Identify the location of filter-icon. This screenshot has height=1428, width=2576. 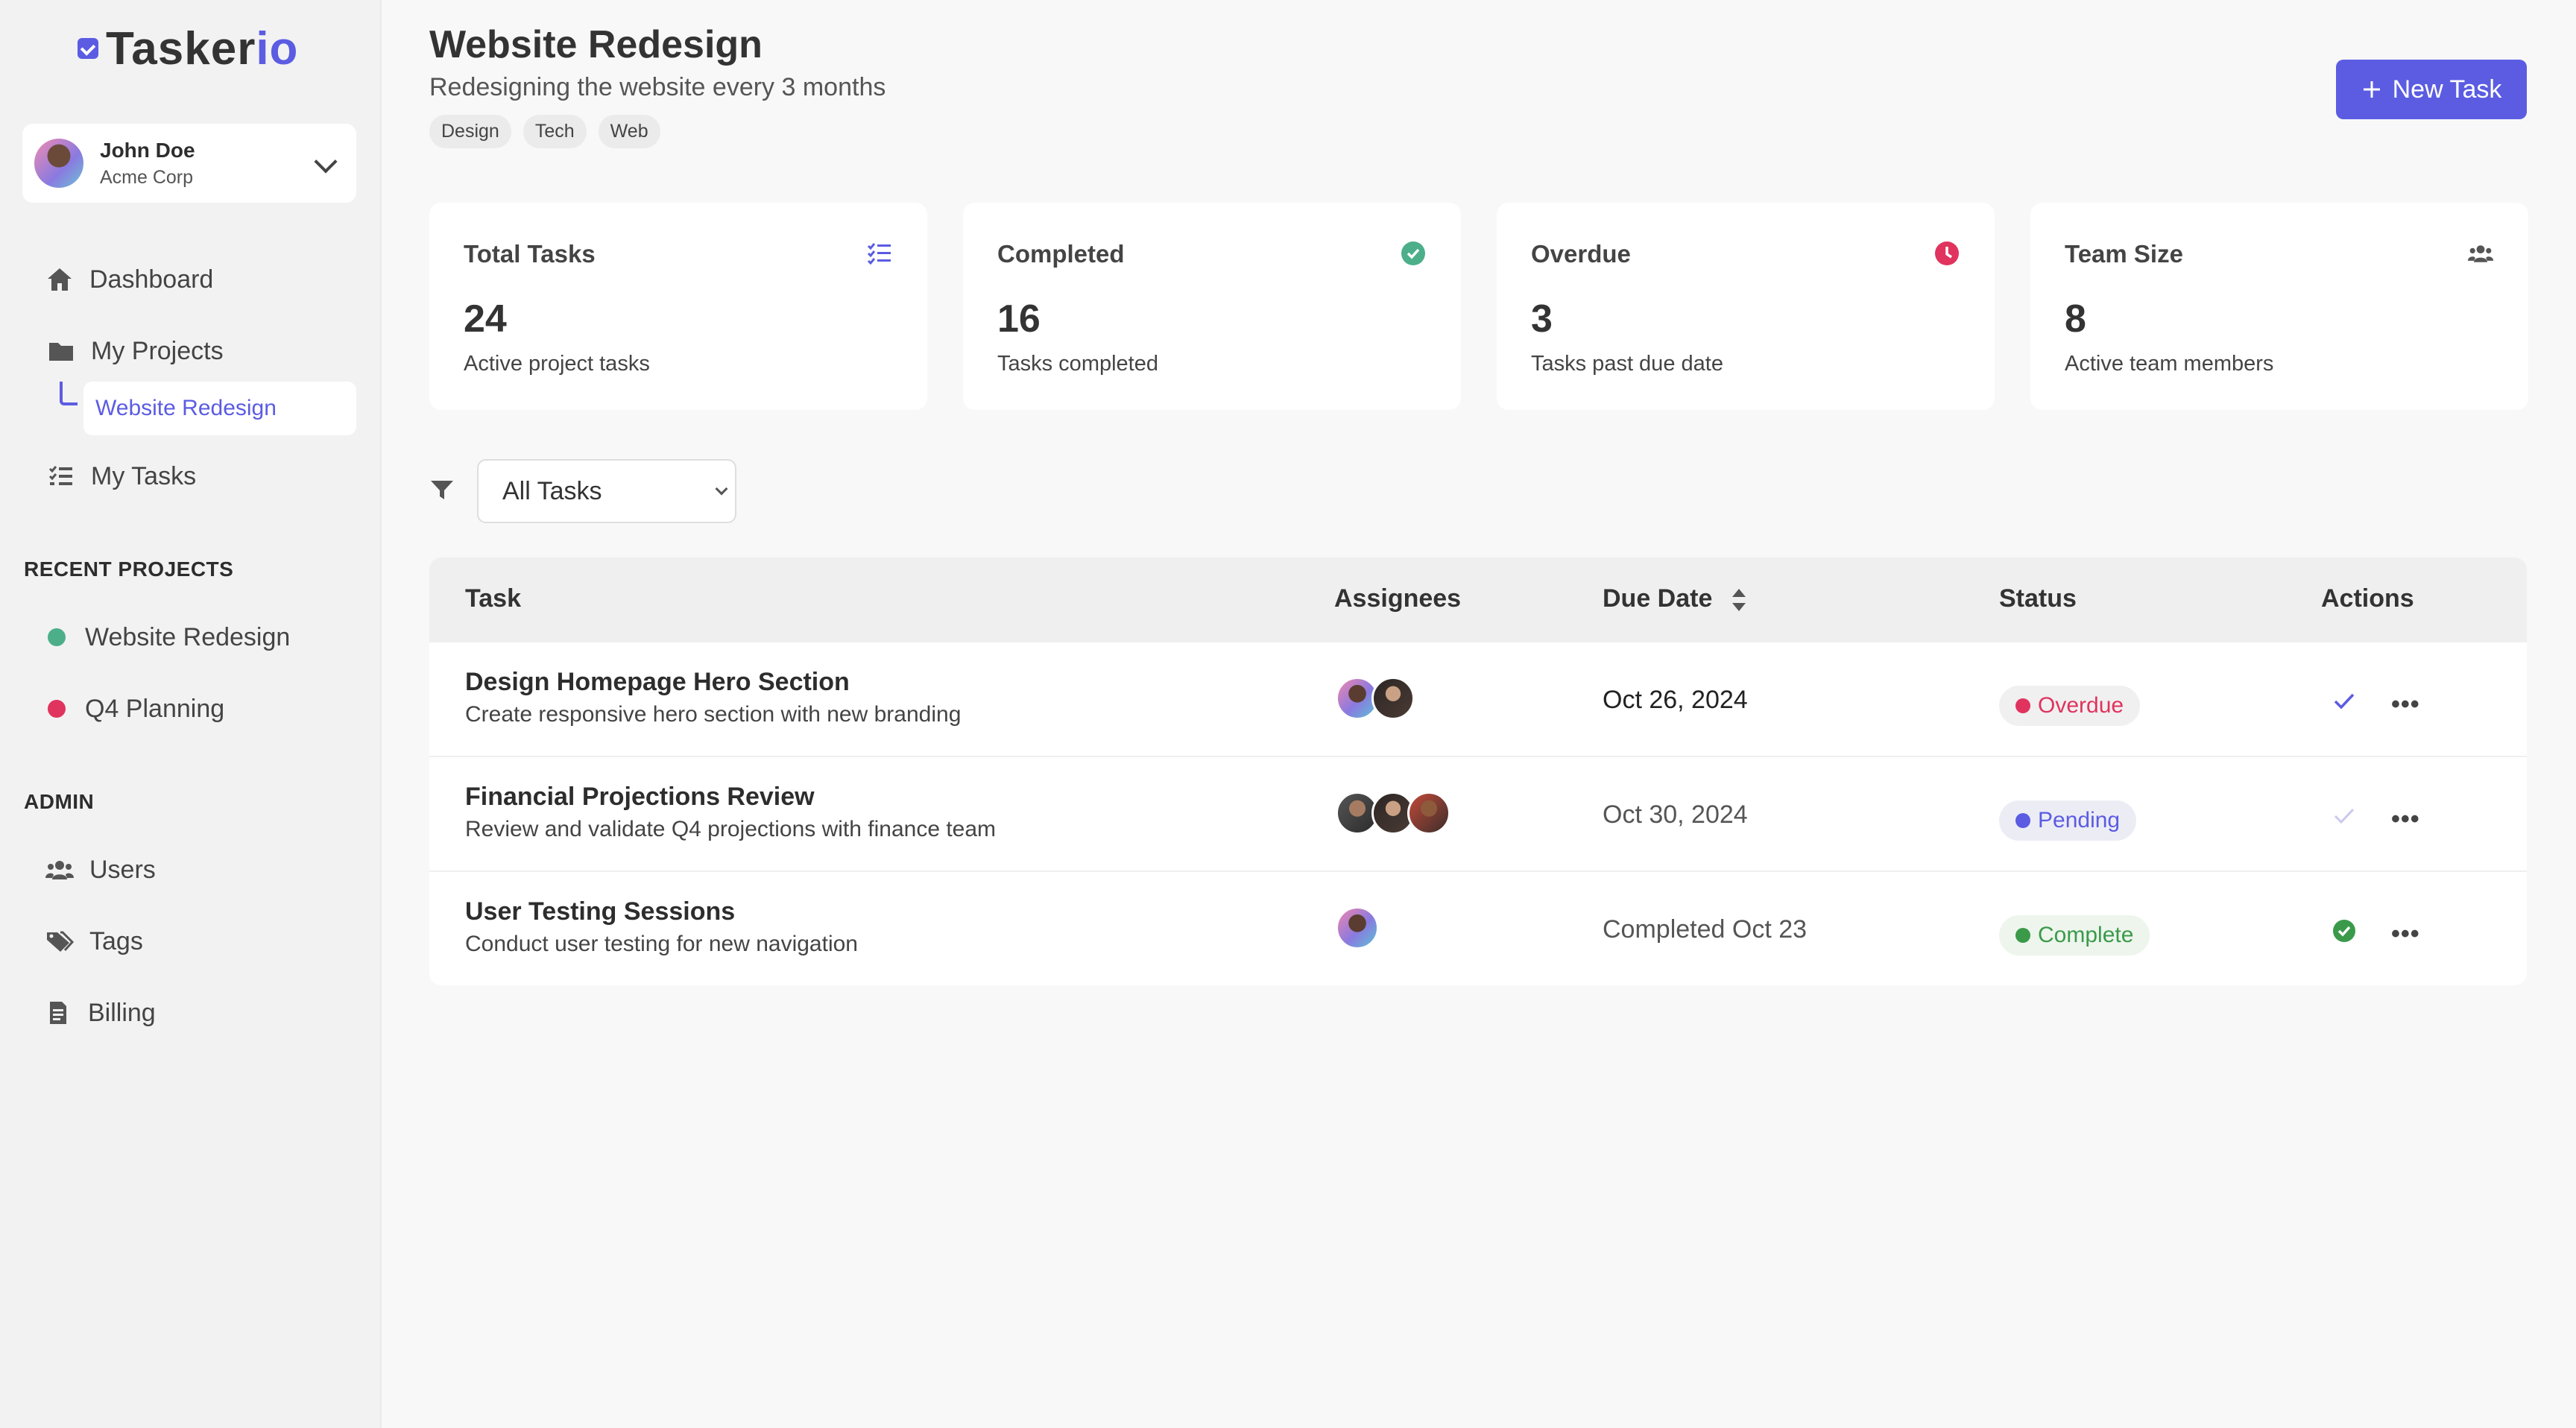
(442, 491).